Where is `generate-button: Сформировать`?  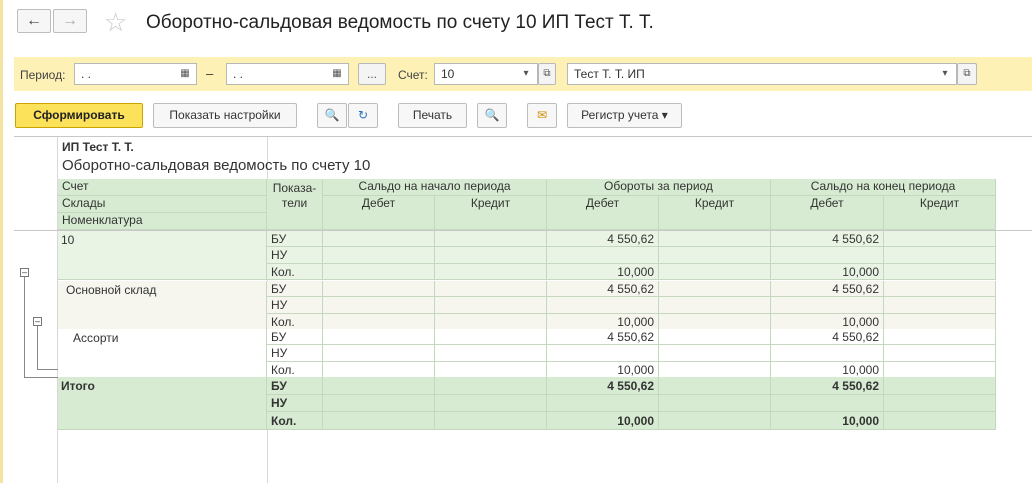 generate-button: Сформировать is located at coordinates (79, 115).